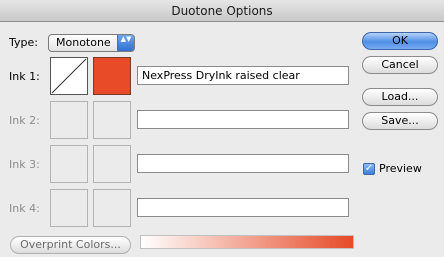  What do you see at coordinates (400, 65) in the screenshot?
I see `cancel-button: Cancel` at bounding box center [400, 65].